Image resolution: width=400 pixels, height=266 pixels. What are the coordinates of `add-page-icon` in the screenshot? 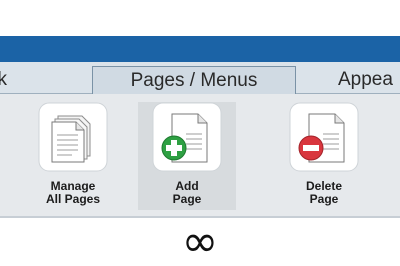 It's located at (187, 137).